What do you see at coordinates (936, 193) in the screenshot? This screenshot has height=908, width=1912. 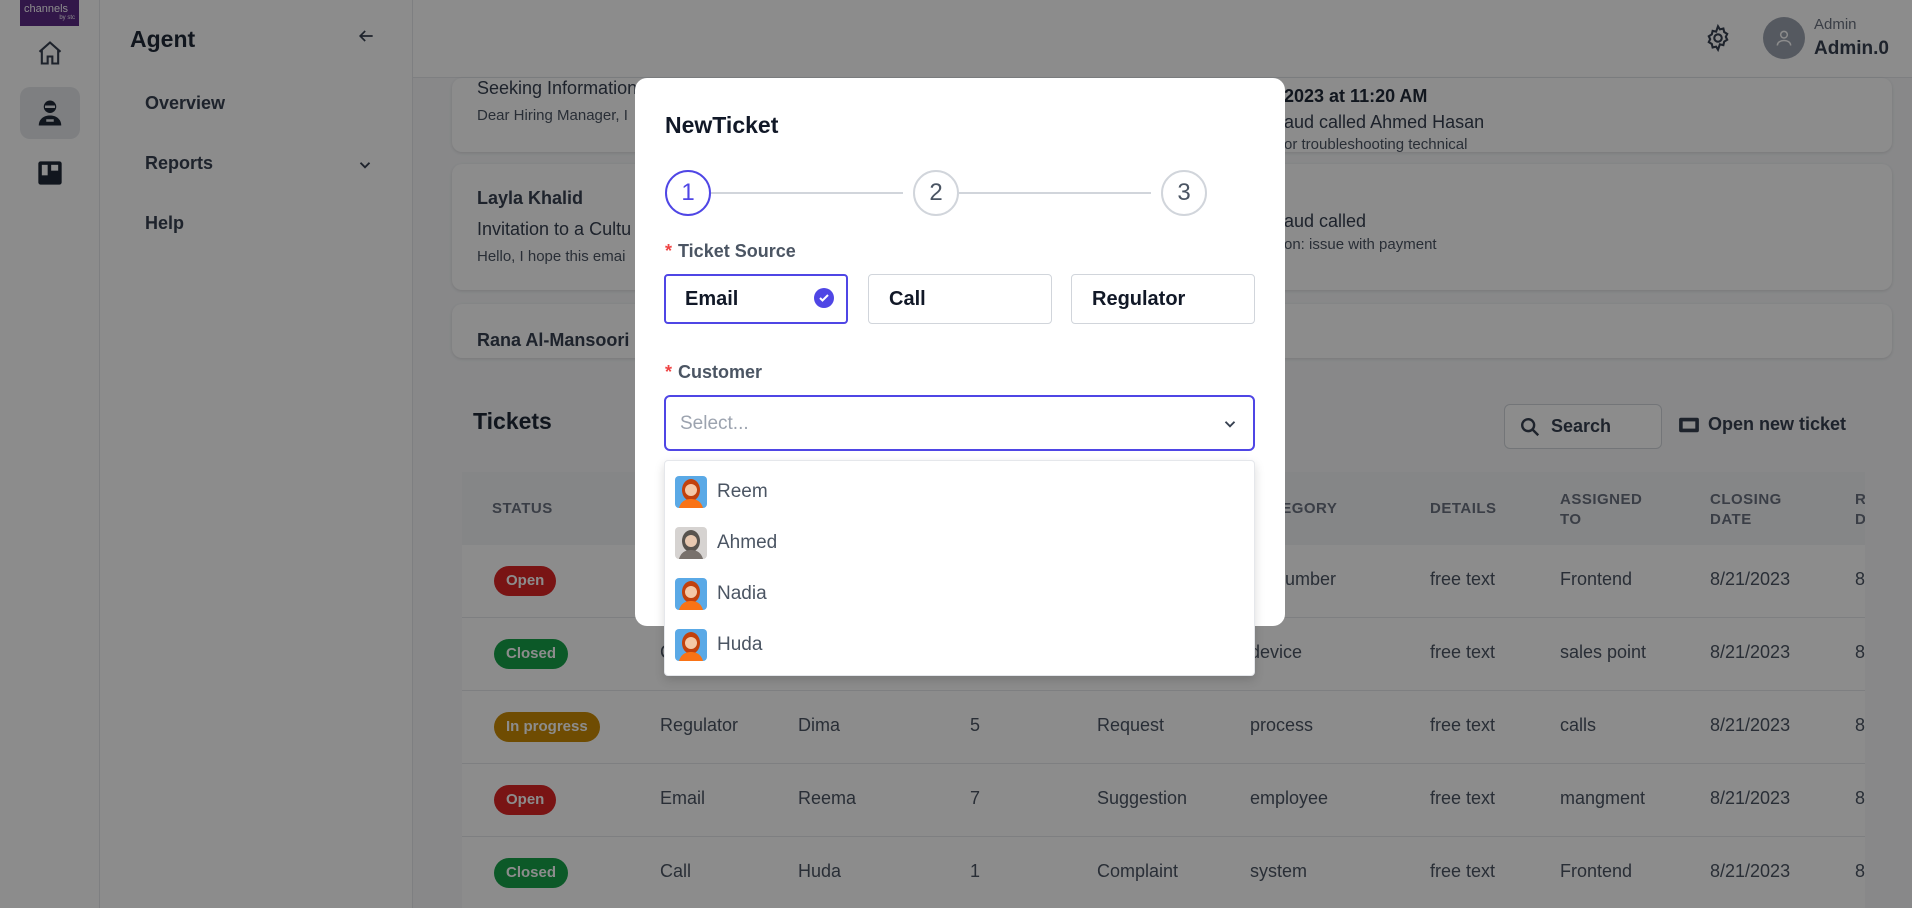 I see `step-2: 2` at bounding box center [936, 193].